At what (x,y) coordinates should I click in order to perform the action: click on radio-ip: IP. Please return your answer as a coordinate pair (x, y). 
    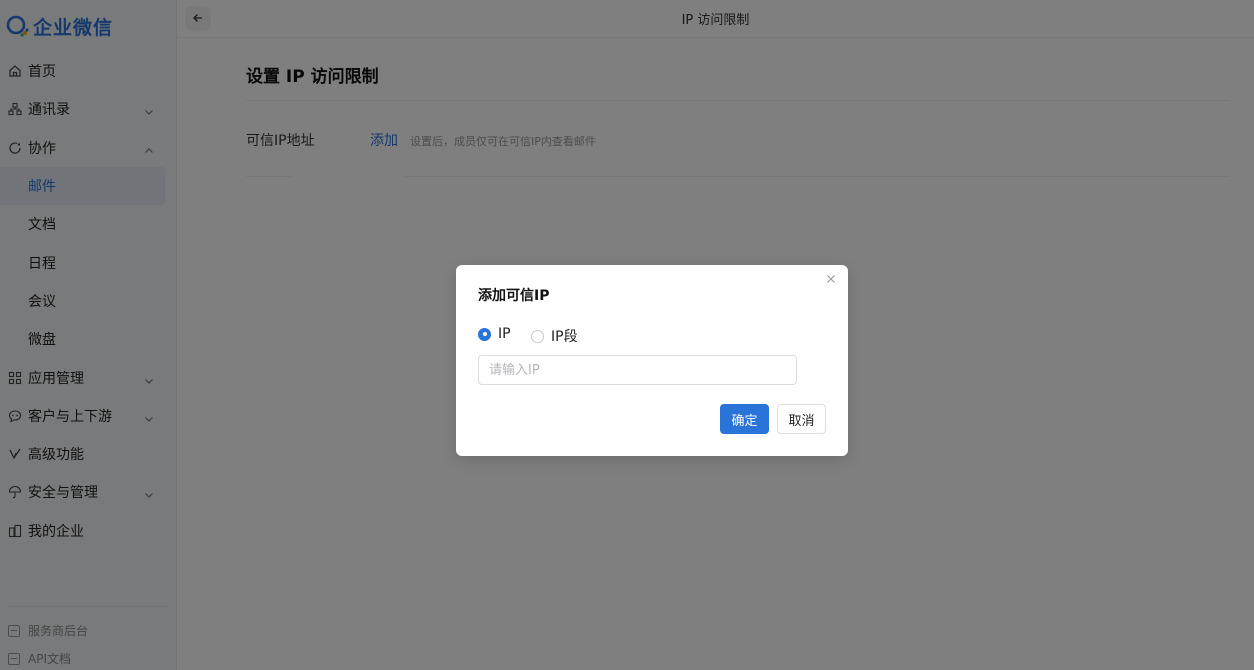
    Looking at the image, I should click on (494, 334).